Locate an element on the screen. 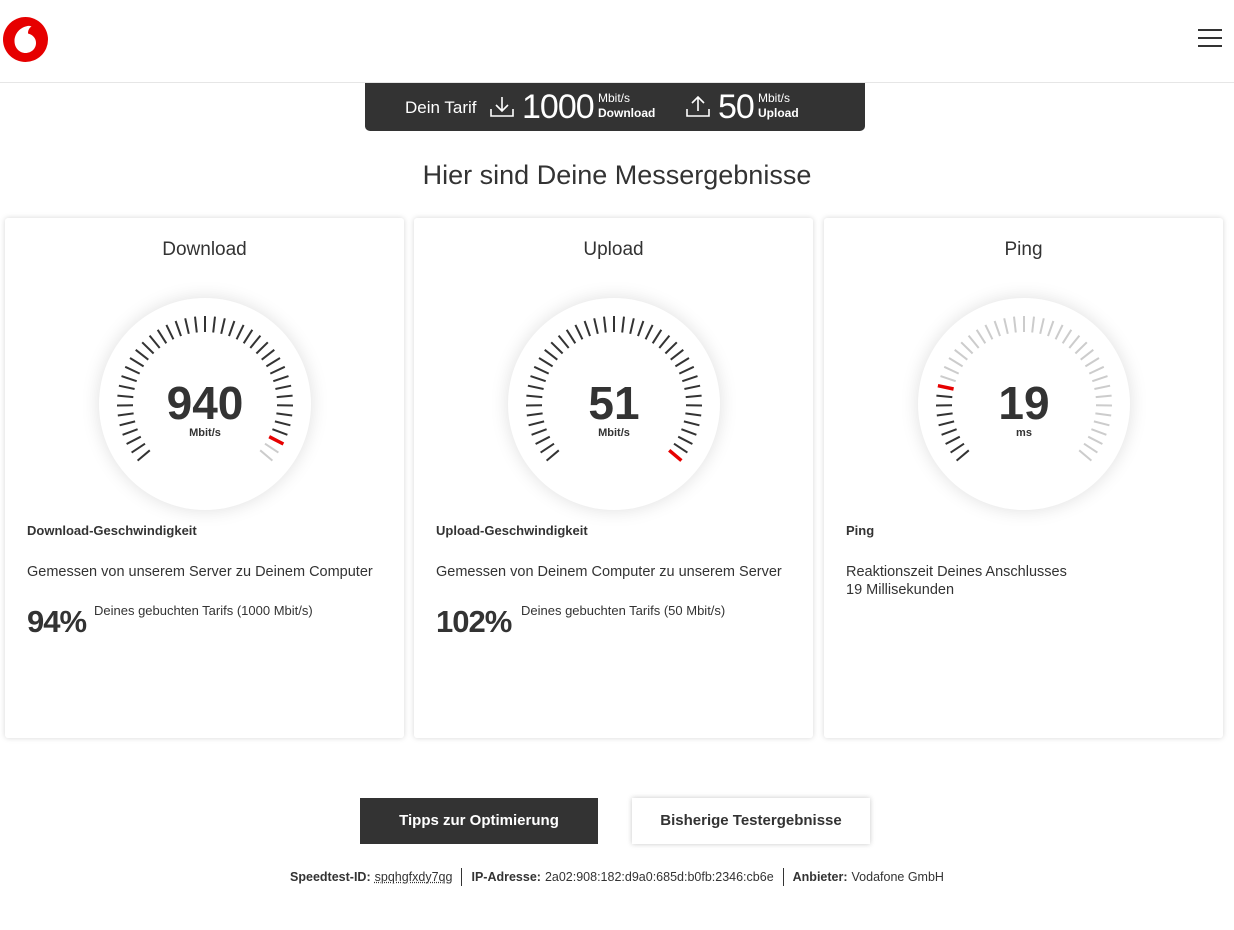  speedtest-id-link: spqhgfxdy7qg is located at coordinates (414, 877).